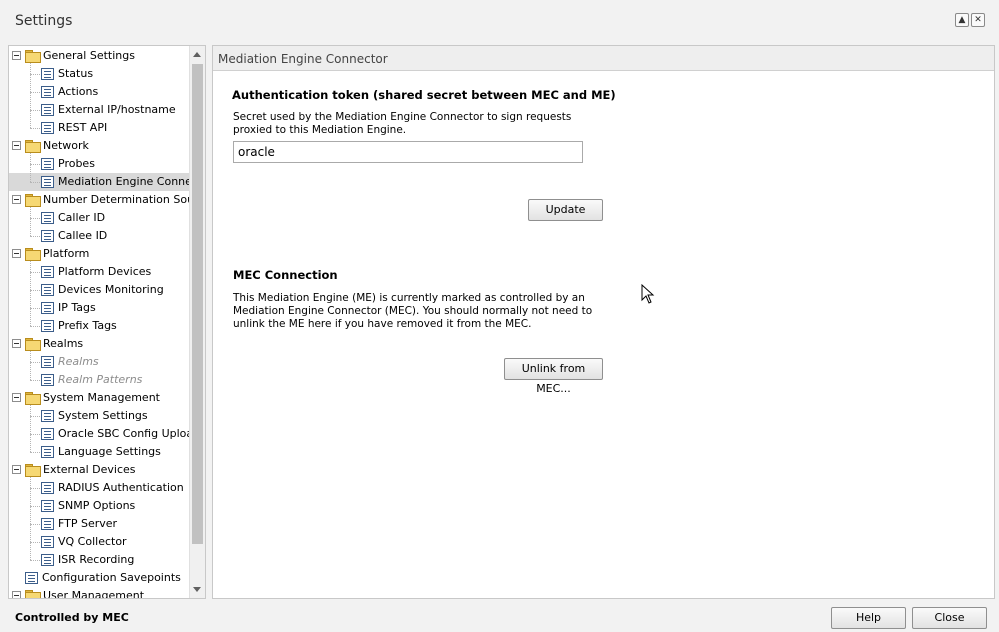 The height and width of the screenshot is (632, 999). I want to click on help-button: Help, so click(868, 618).